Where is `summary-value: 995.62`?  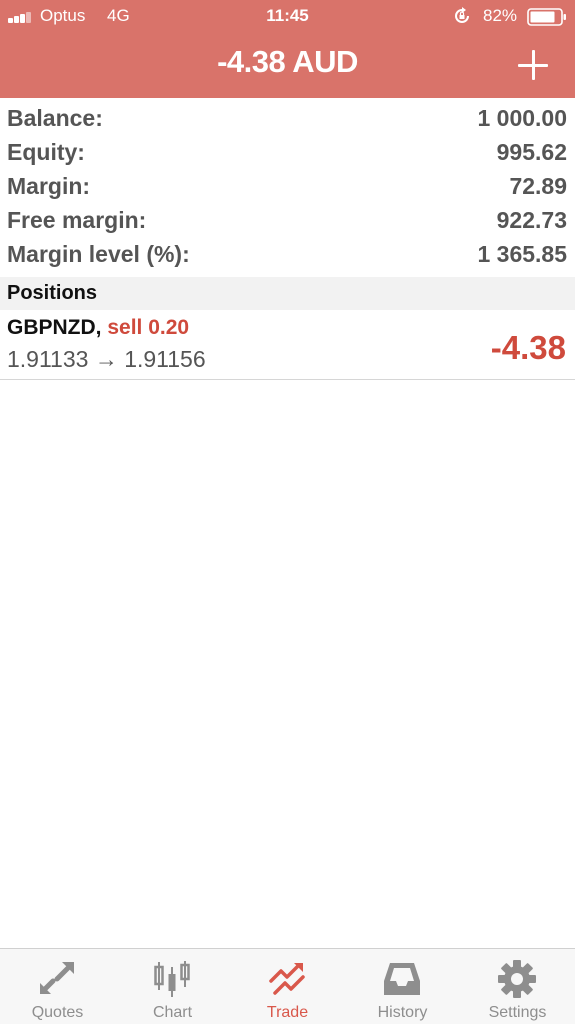
summary-value: 995.62 is located at coordinates (531, 152).